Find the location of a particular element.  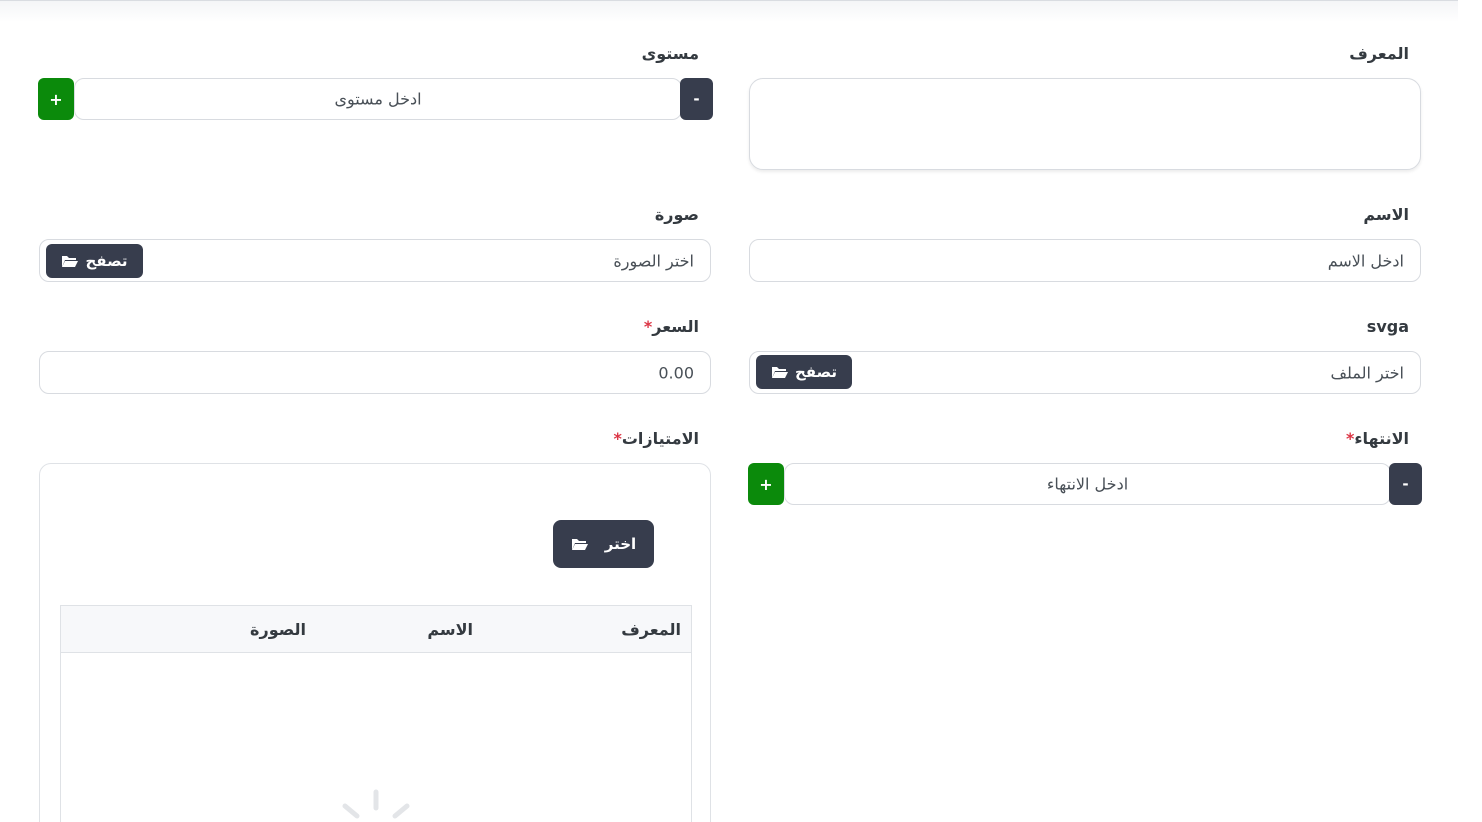

expiry-input: ادخل الانتهاء is located at coordinates (1087, 484).